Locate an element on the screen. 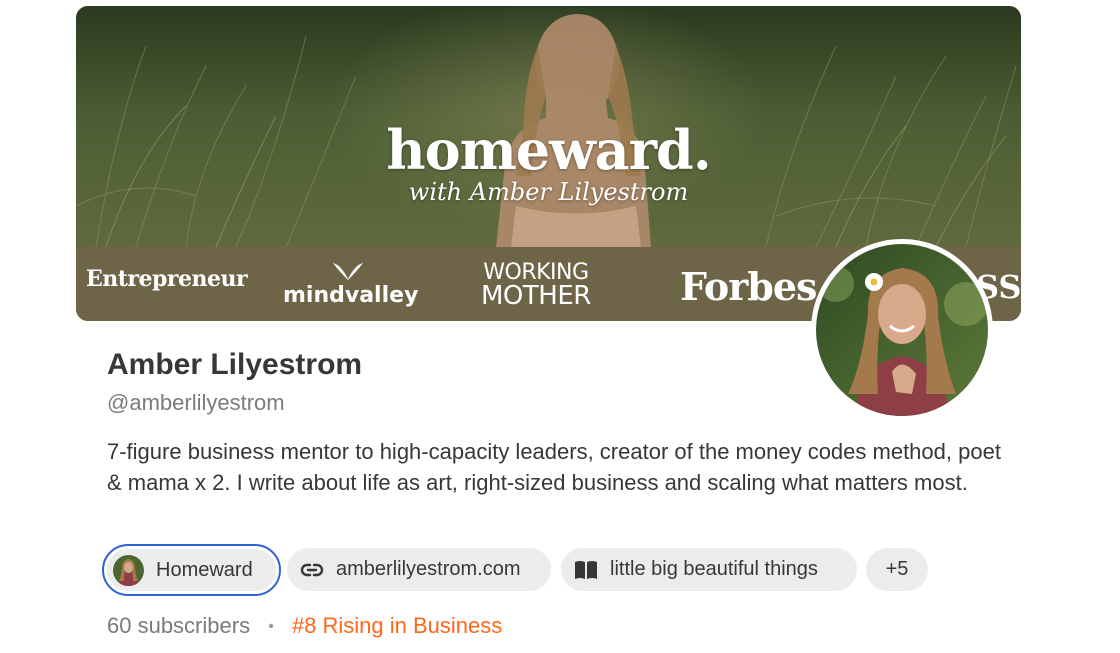 The height and width of the screenshot is (653, 1120). working-mother-logo: WORKING MOTHER is located at coordinates (536, 286).